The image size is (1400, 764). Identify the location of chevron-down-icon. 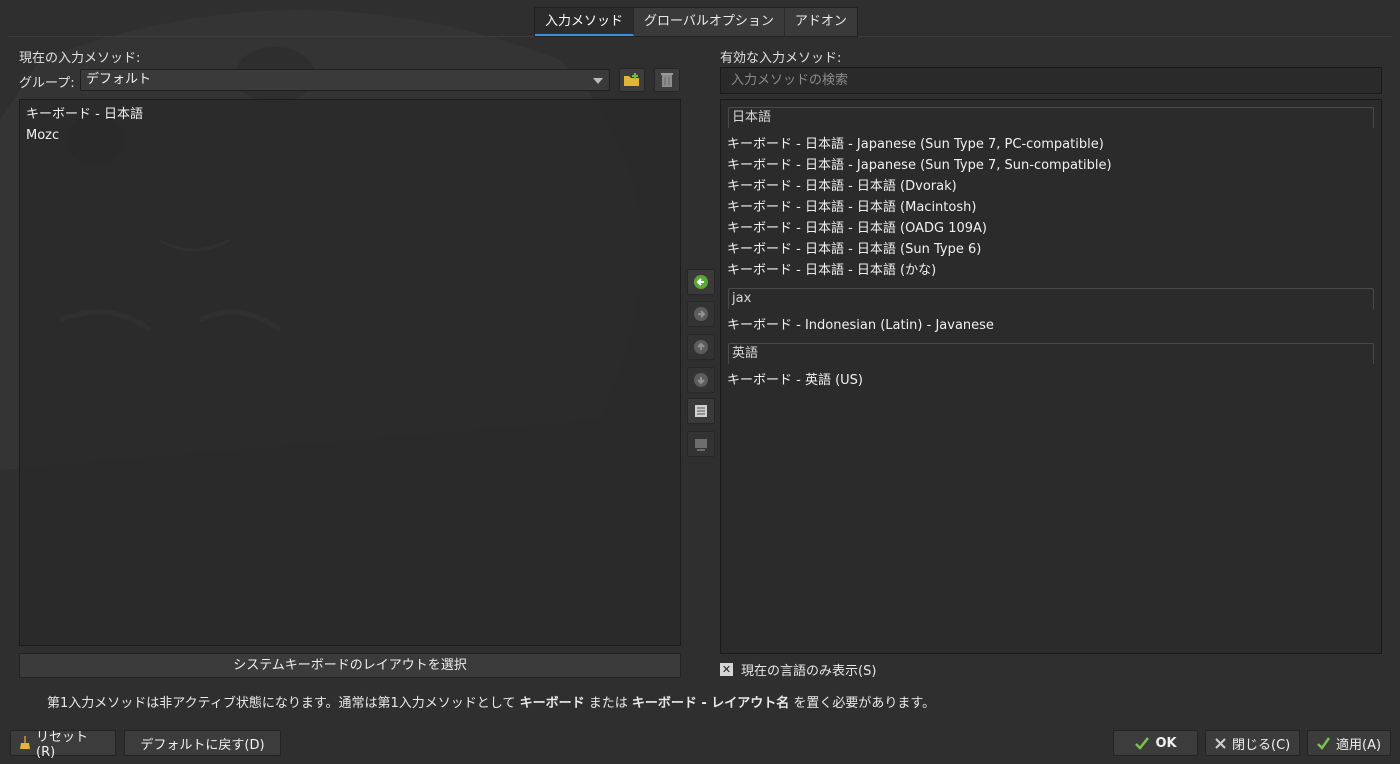
(598, 81).